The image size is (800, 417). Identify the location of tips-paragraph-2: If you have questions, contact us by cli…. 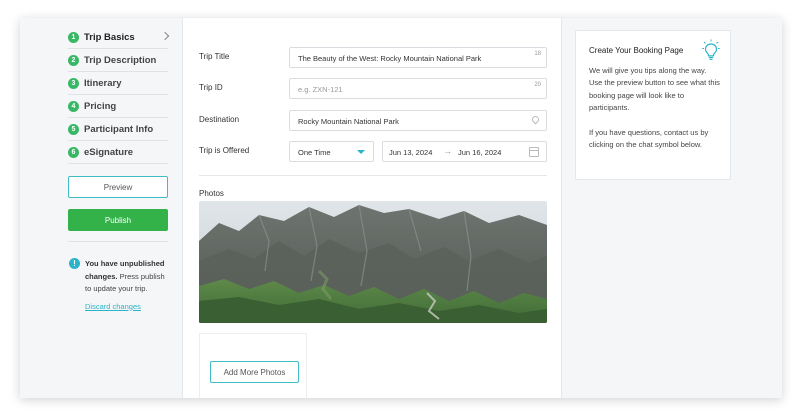
(649, 138).